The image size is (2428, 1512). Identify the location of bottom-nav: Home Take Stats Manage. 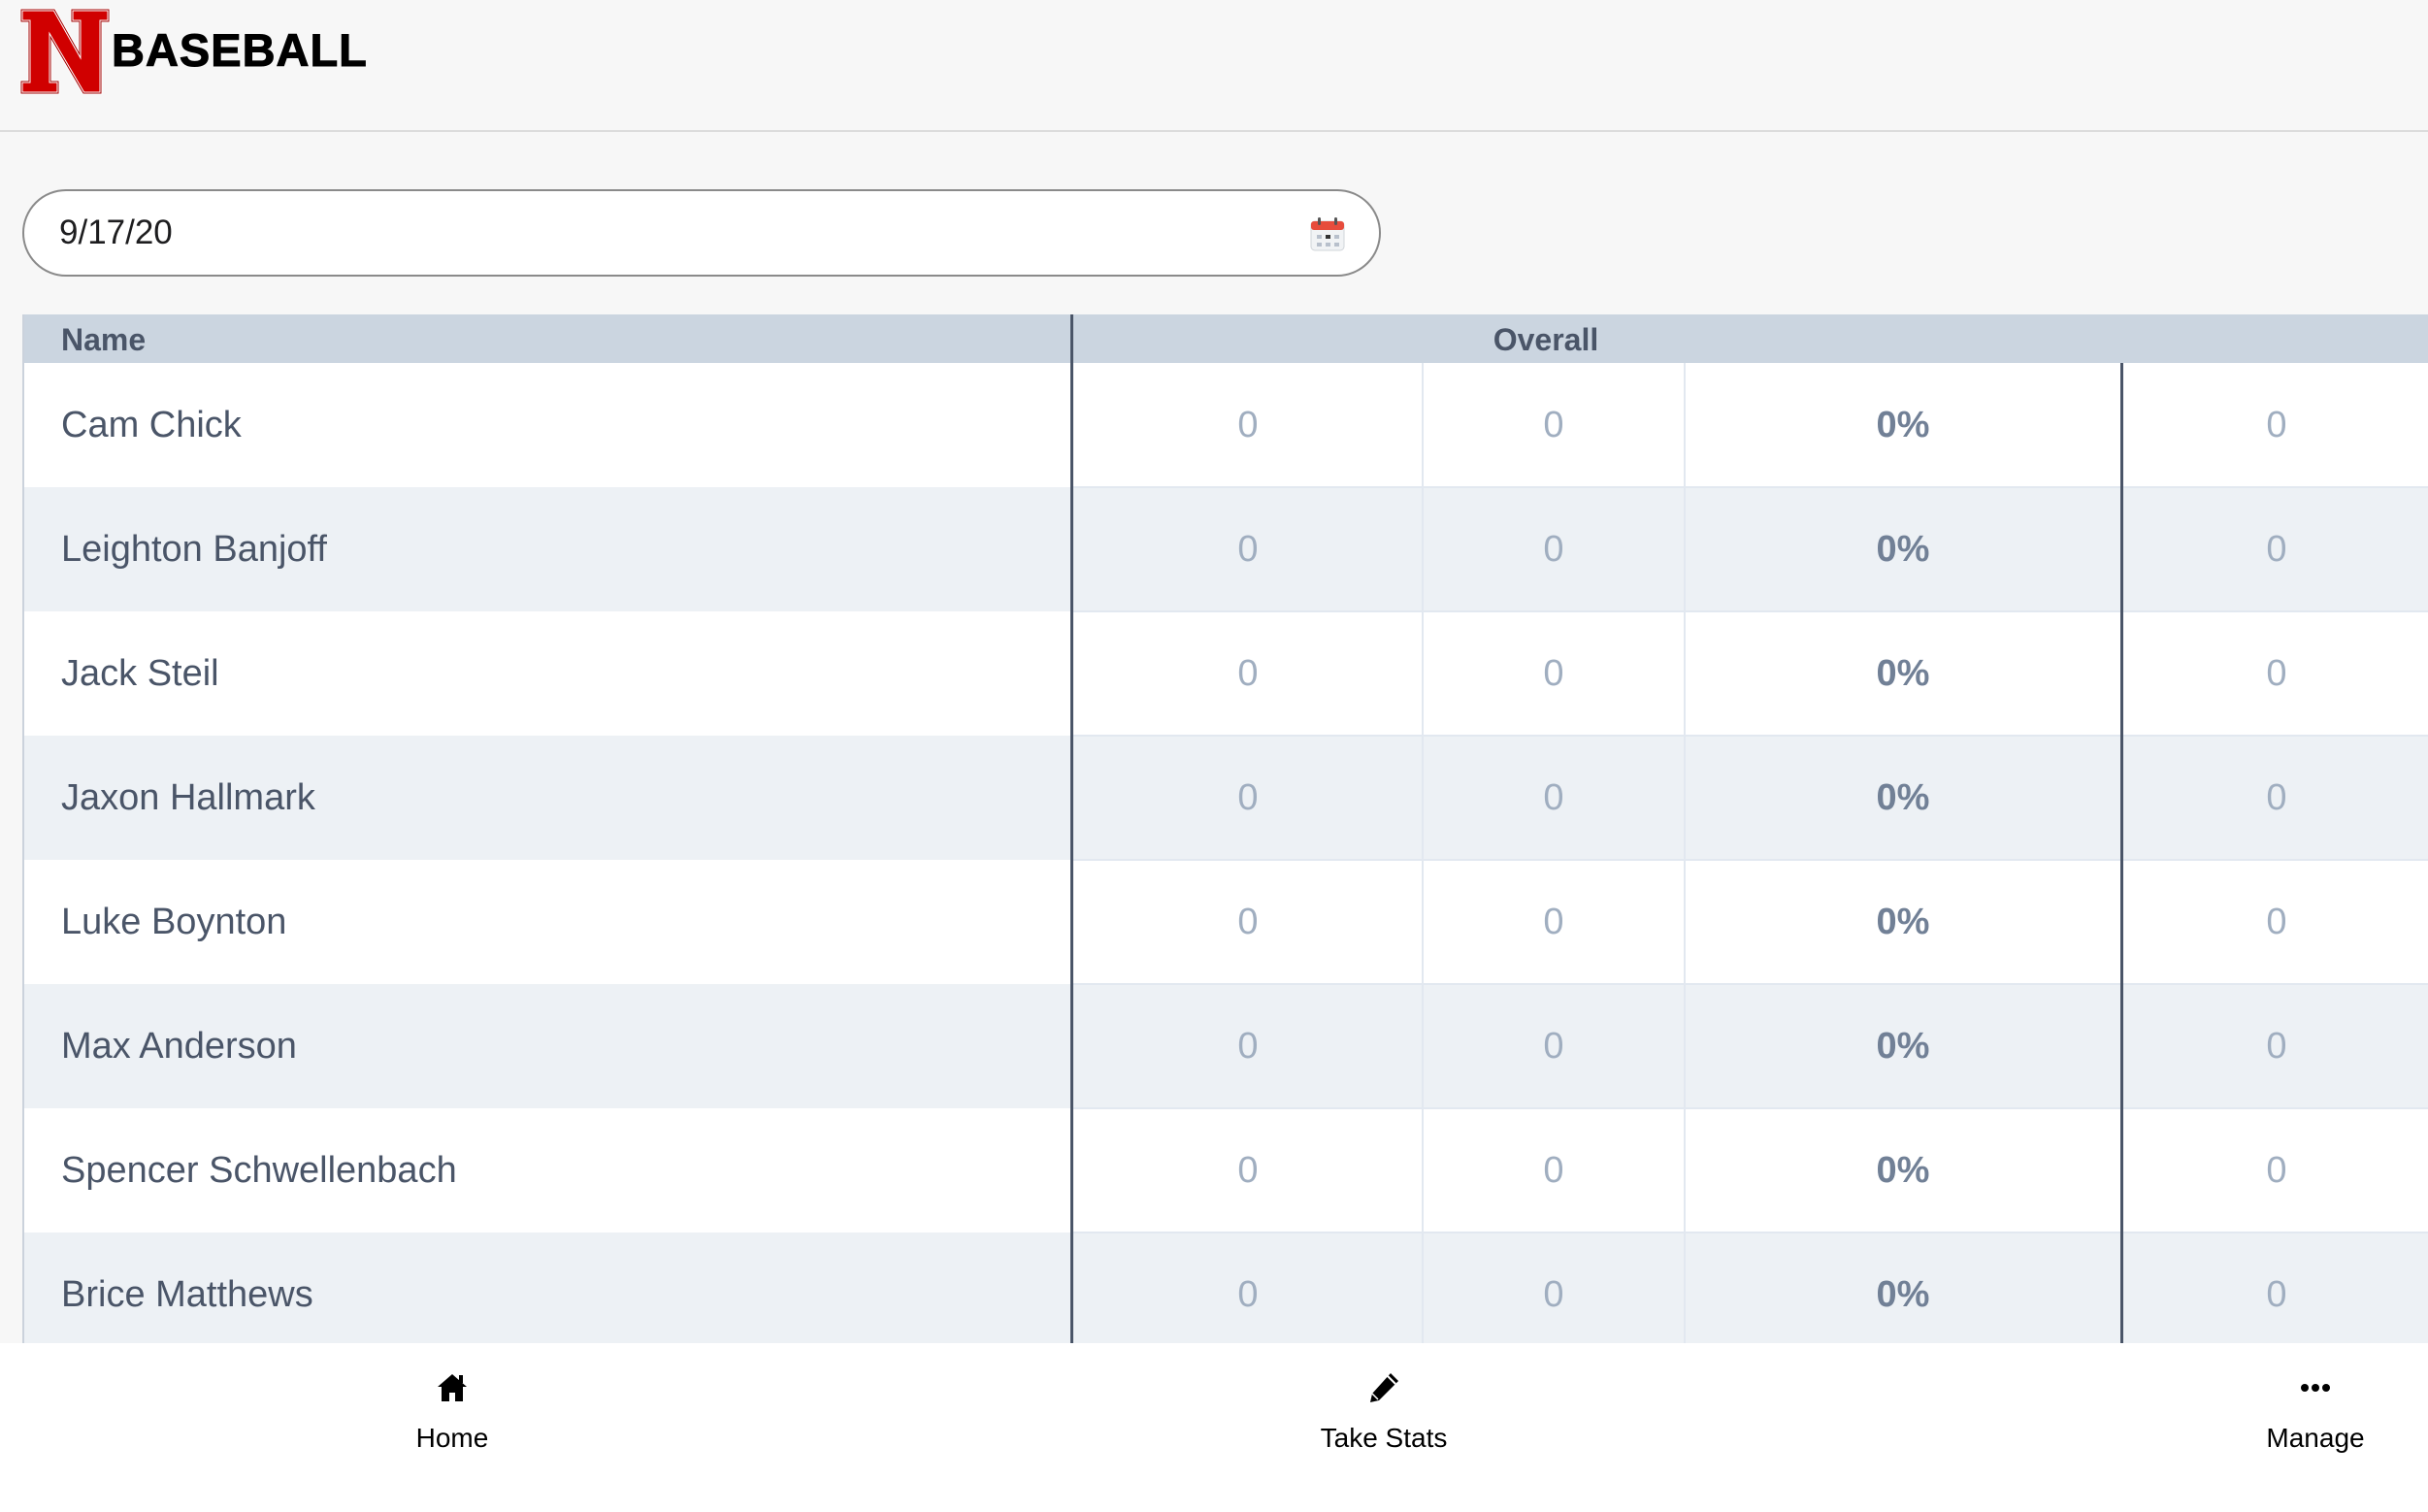
(1214, 1428).